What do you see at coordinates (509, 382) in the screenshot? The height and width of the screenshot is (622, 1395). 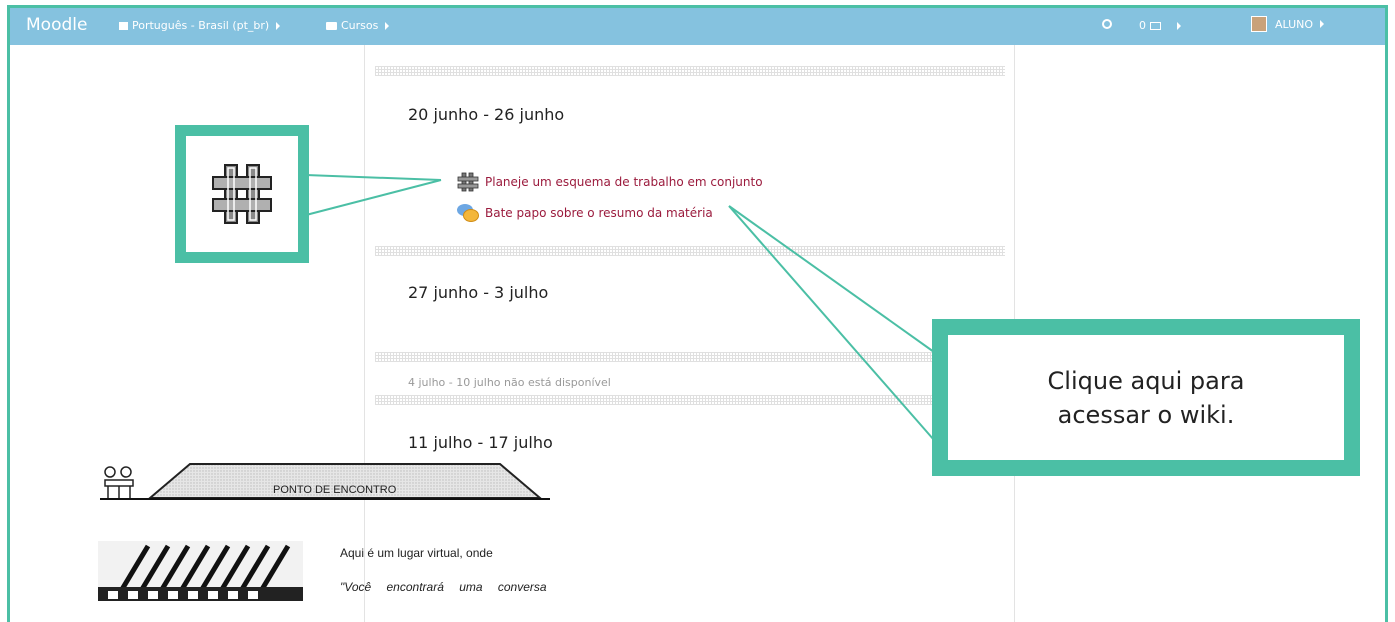 I see `unavailable-section-note: 4 julho - 10 julho não está disponível` at bounding box center [509, 382].